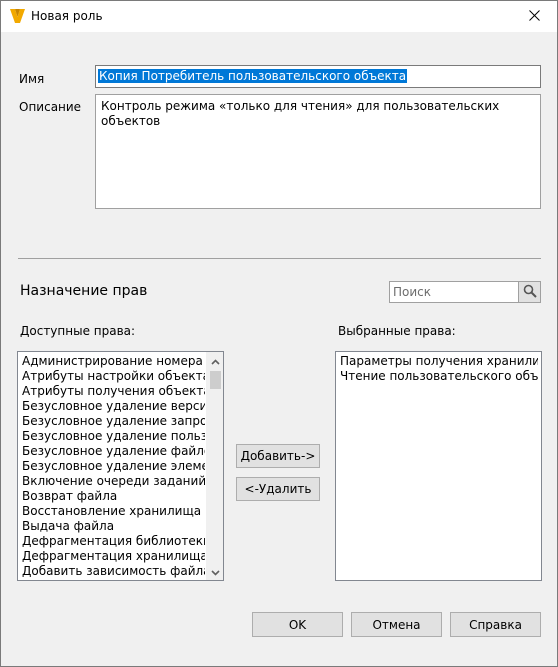  I want to click on list-item: Безусловное удаление элемента, so click(113, 466).